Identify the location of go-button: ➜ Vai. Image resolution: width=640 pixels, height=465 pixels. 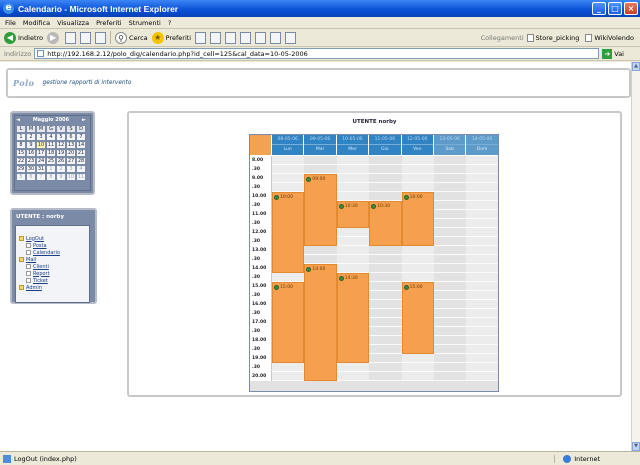
(613, 53).